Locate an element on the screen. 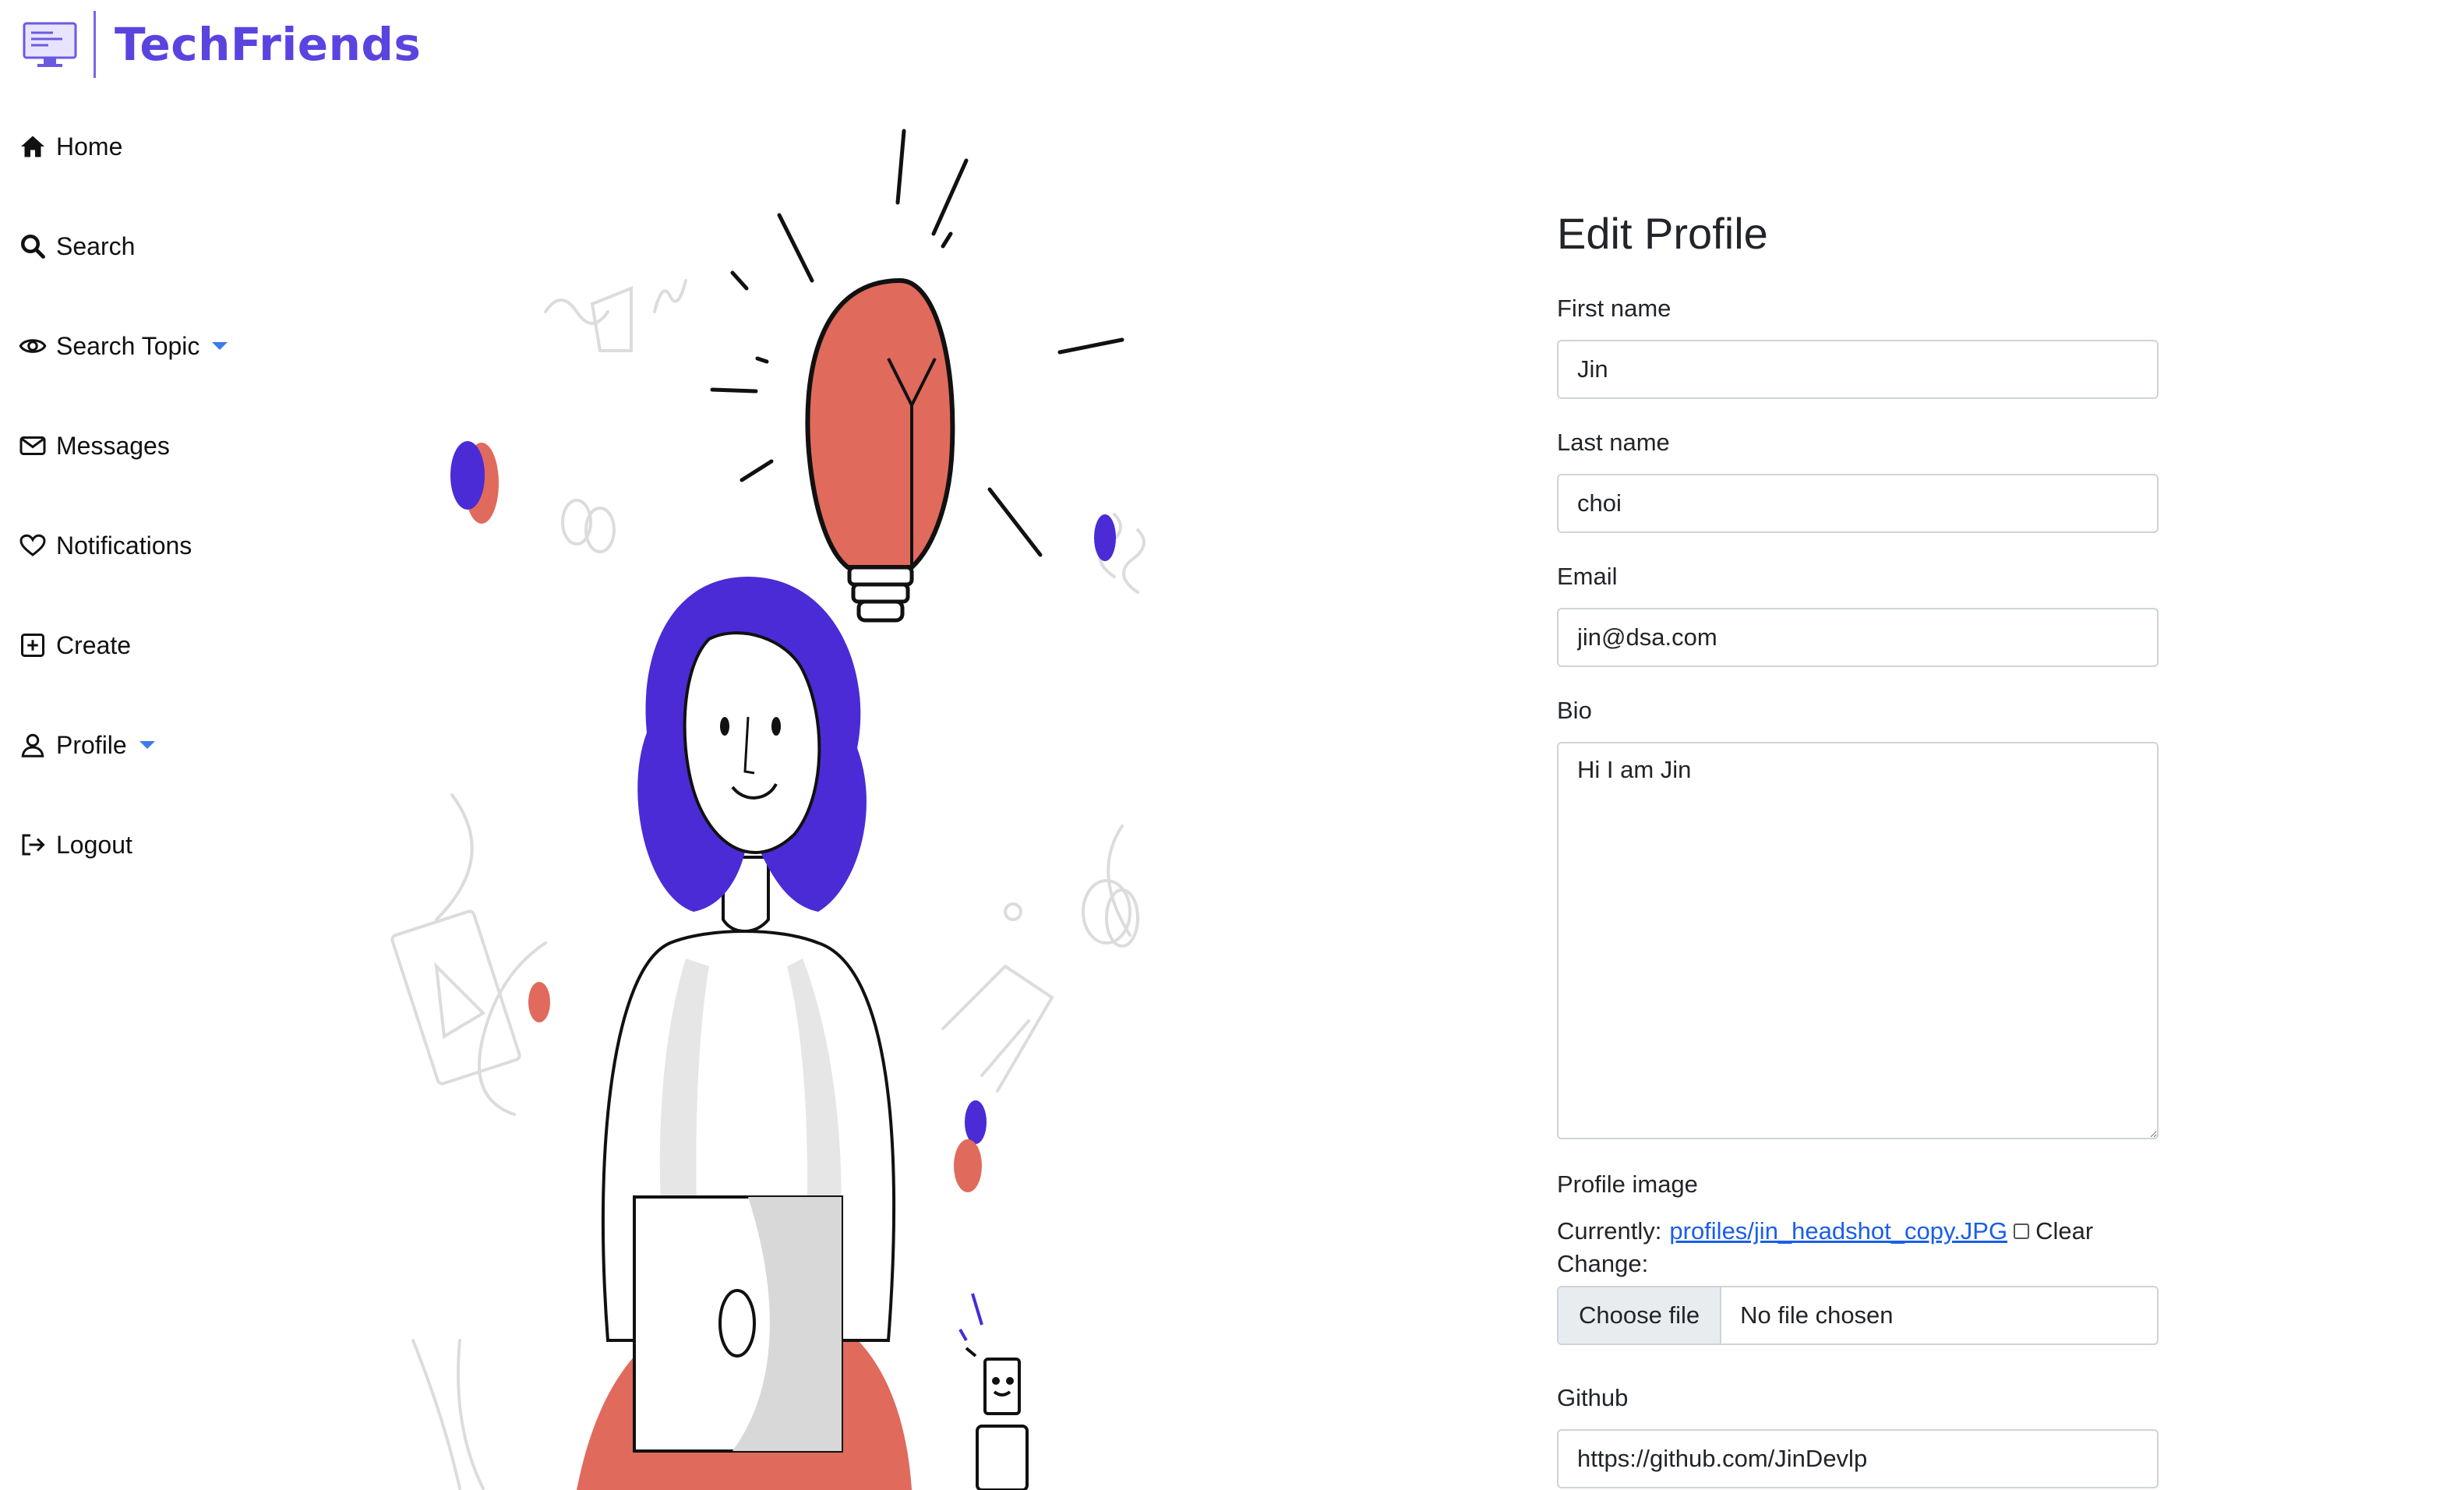  robot-figure is located at coordinates (993, 1391).